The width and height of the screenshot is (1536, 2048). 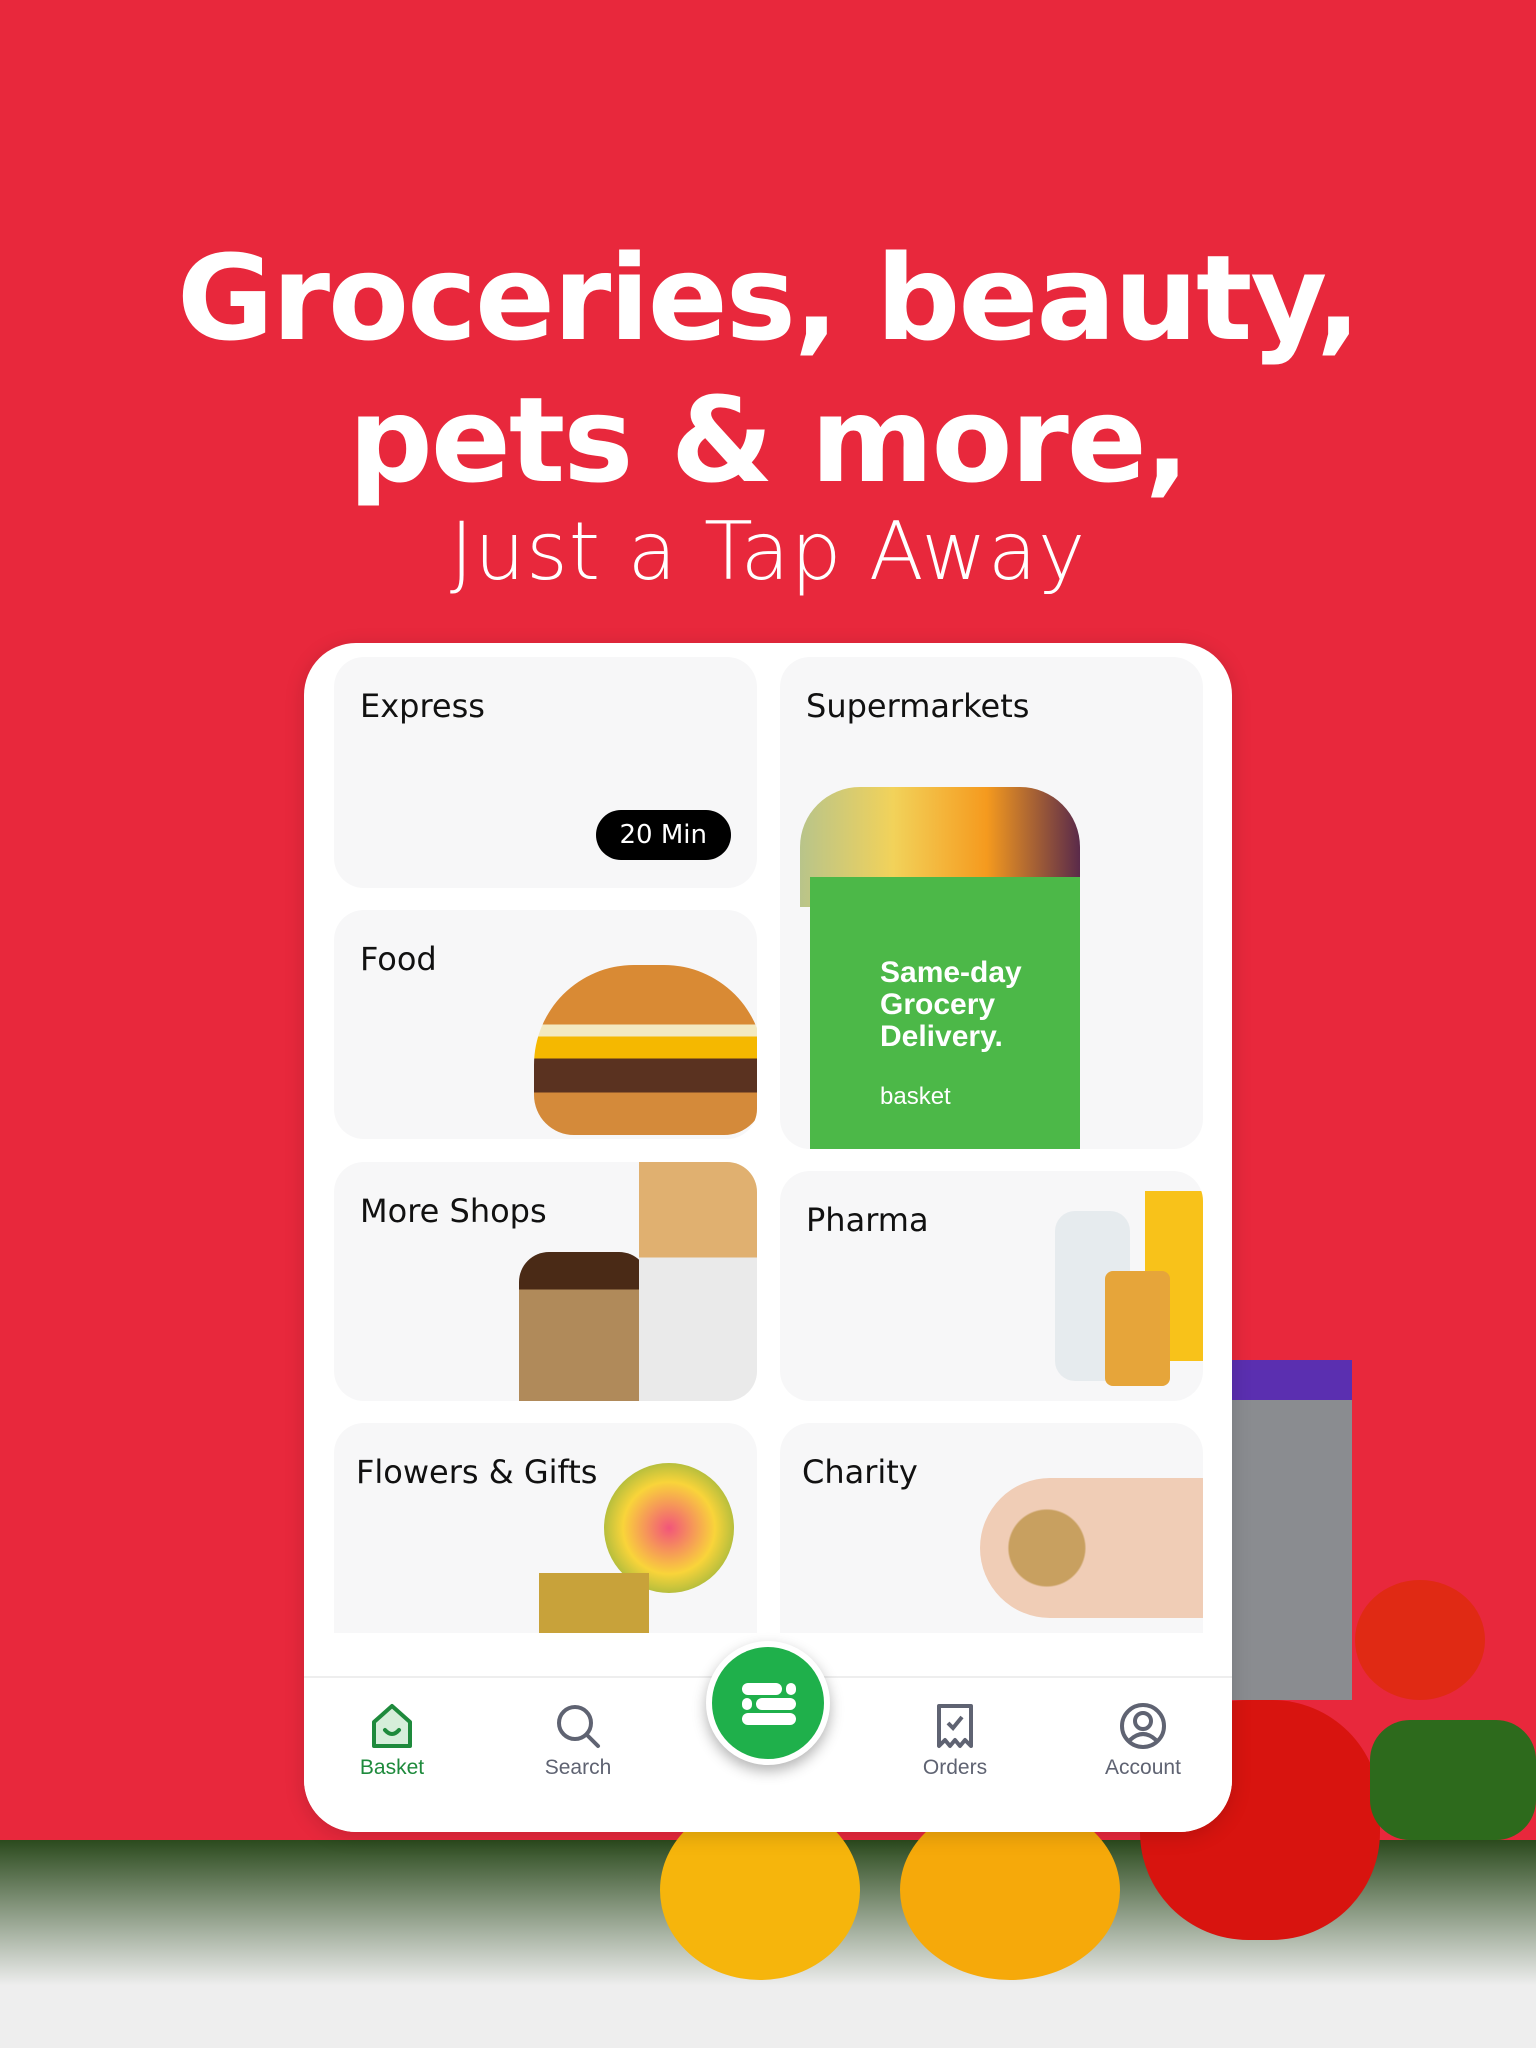 I want to click on tomato-image, so click(x=1420, y=1640).